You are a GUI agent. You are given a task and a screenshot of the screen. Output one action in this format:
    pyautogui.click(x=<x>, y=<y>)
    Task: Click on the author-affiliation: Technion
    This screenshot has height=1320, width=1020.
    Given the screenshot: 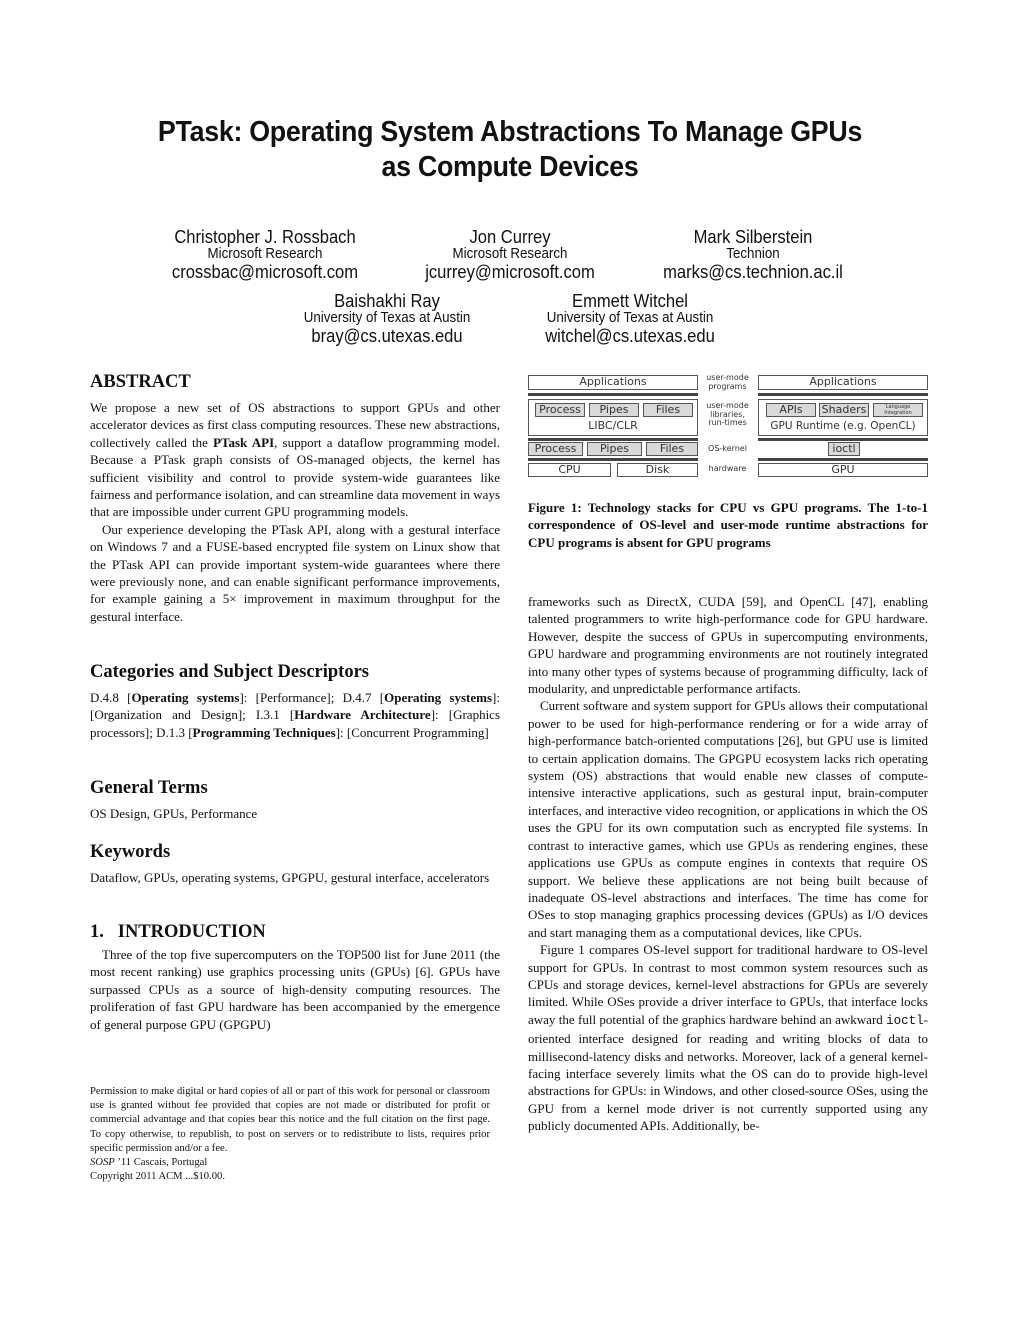 What is the action you would take?
    pyautogui.click(x=753, y=254)
    